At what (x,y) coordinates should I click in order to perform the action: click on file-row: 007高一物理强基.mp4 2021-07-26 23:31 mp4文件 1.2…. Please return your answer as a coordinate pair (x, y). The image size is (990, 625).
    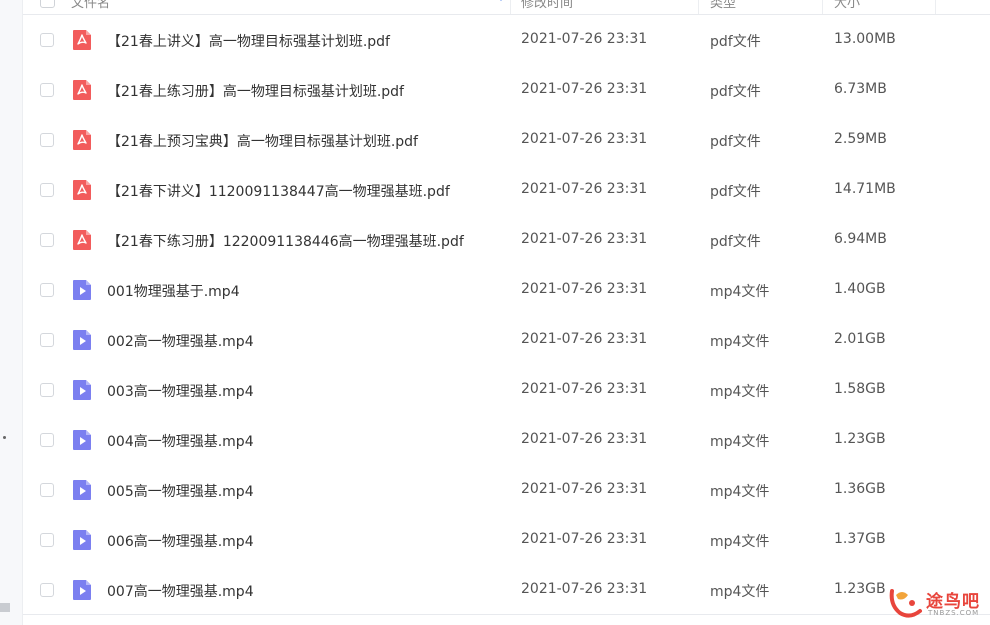
    Looking at the image, I should click on (506, 591).